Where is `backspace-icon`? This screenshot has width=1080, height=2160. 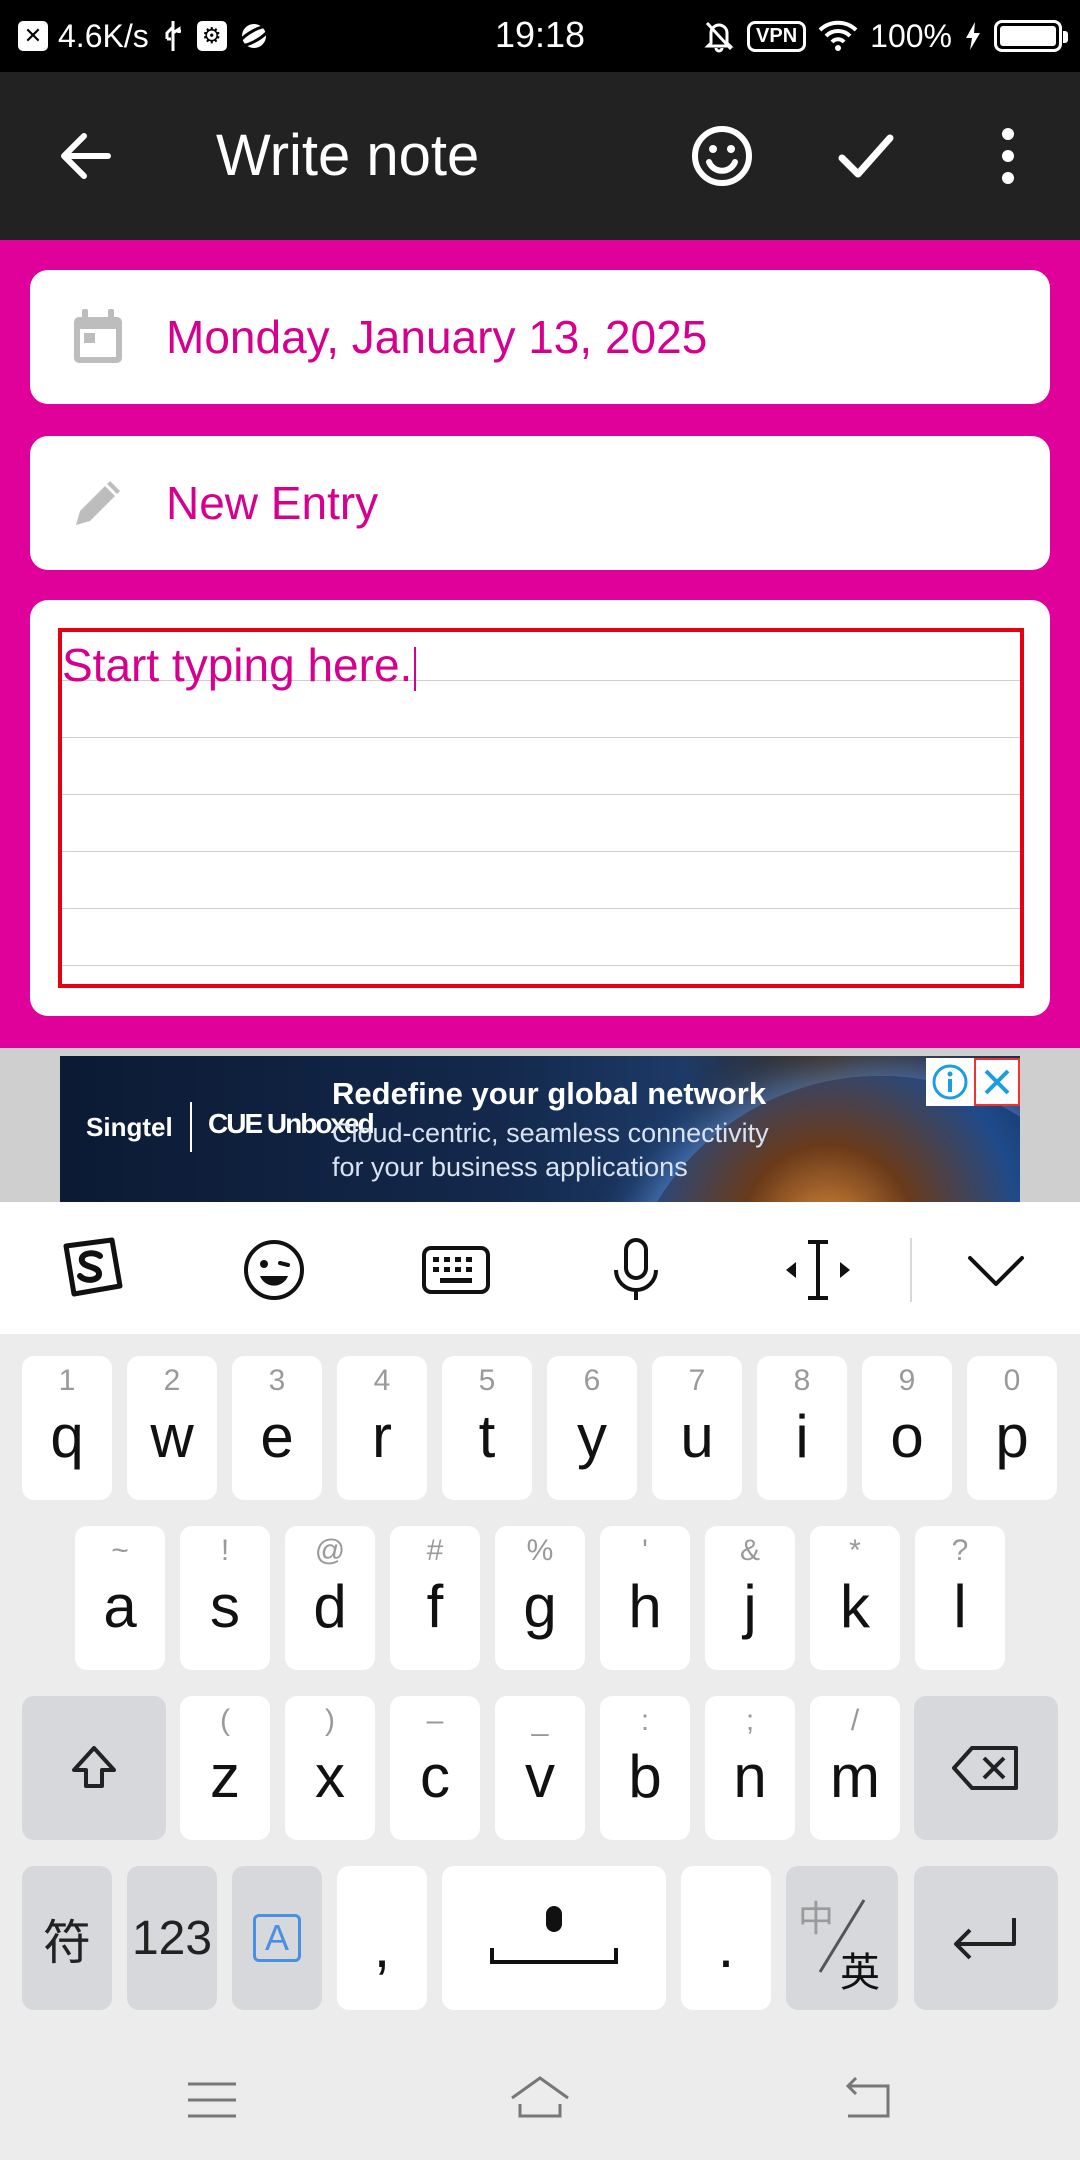
backspace-icon is located at coordinates (985, 1768).